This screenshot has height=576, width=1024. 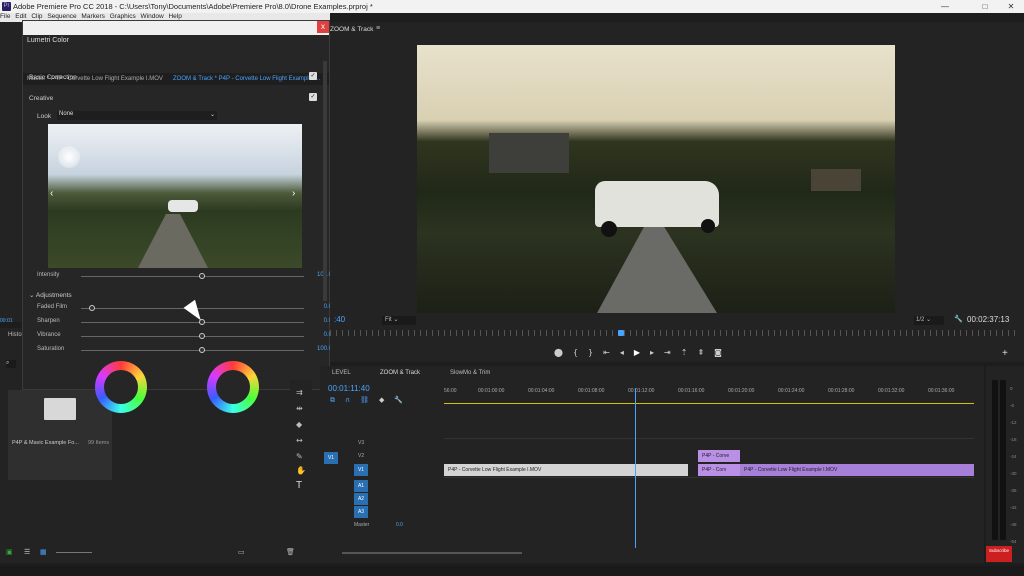 What do you see at coordinates (11, 172) in the screenshot?
I see `effects-panel-bg` at bounding box center [11, 172].